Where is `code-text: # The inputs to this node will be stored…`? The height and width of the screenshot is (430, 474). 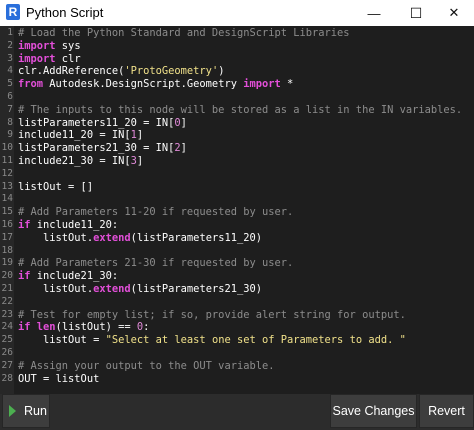
code-text: # The inputs to this node will be stored… is located at coordinates (240, 110).